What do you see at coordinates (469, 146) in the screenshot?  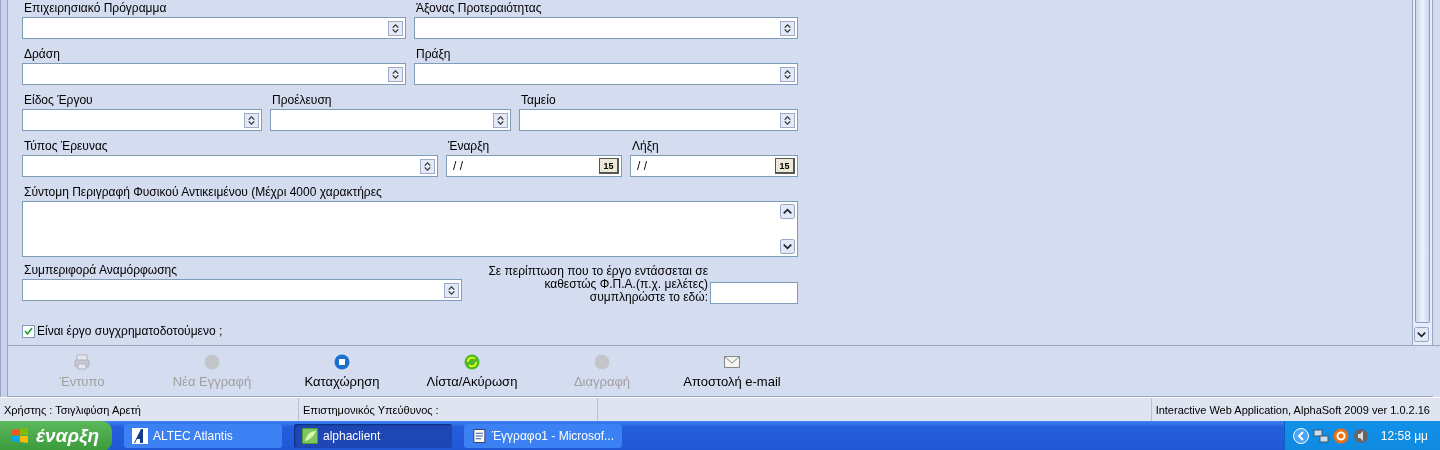 I see `field-label: Έναρξη` at bounding box center [469, 146].